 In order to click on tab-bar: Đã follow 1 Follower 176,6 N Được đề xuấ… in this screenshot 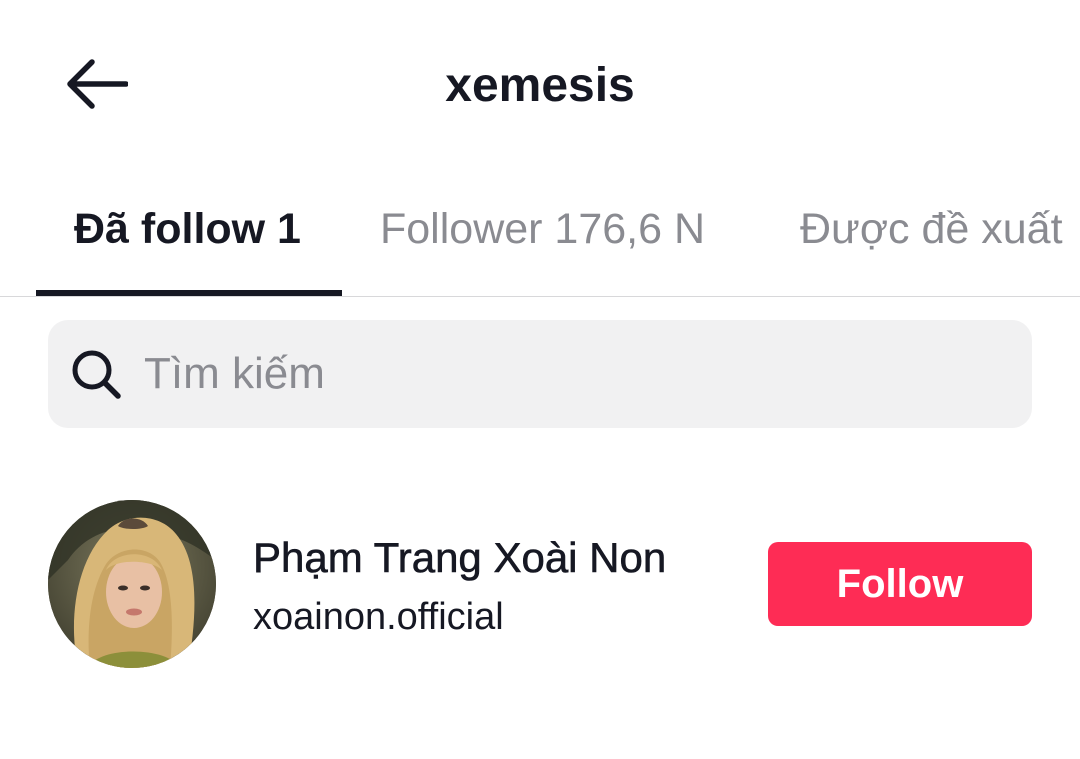, I will do `click(540, 243)`.